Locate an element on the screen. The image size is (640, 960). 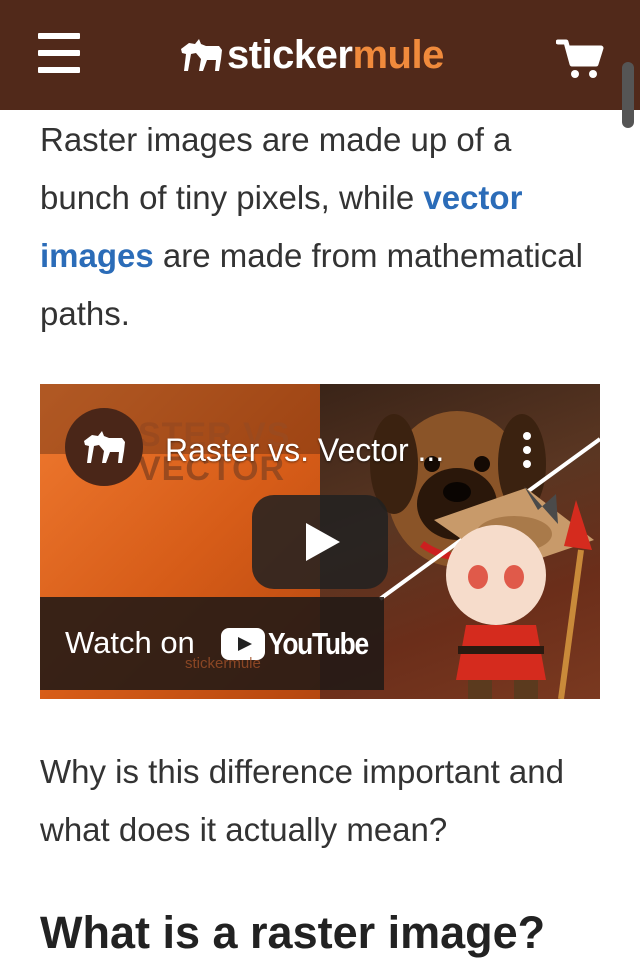
hamburger-menu-icon is located at coordinates (59, 53).